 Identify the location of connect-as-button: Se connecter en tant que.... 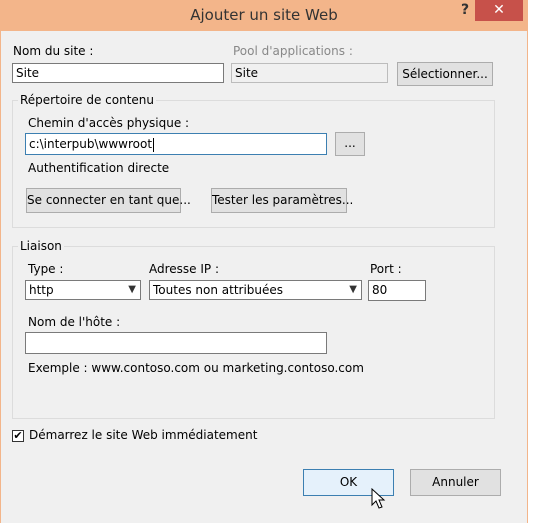
(108, 200).